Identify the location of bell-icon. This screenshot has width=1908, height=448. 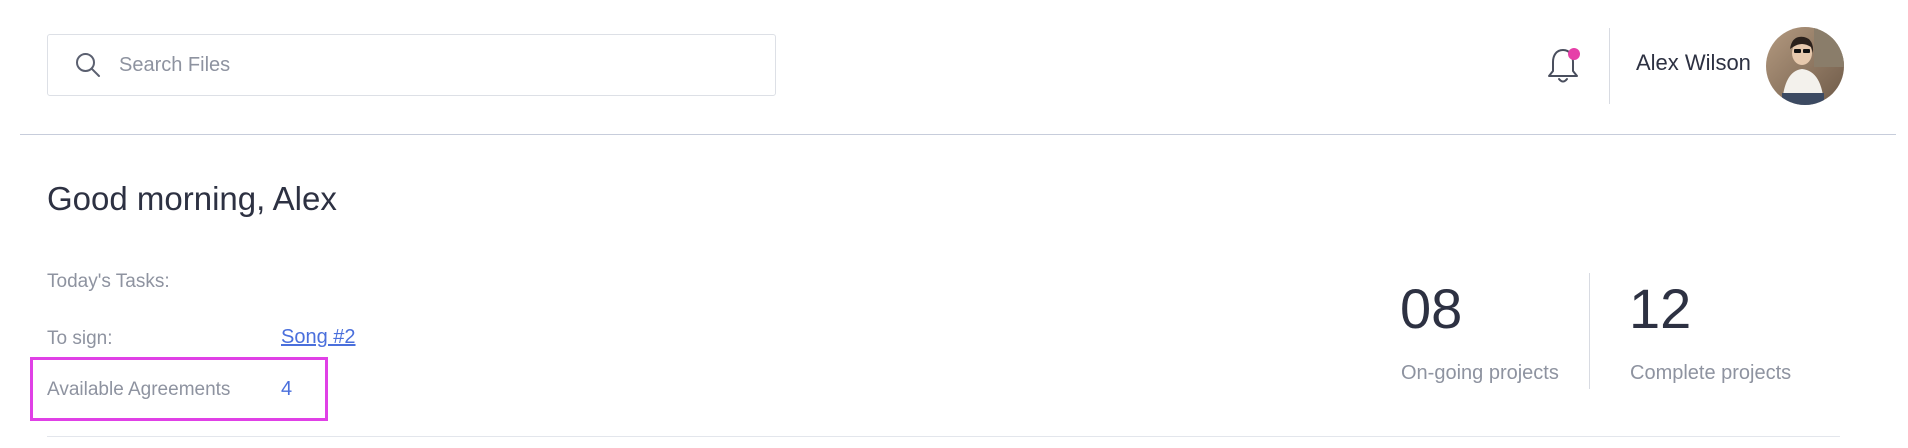
(1563, 69).